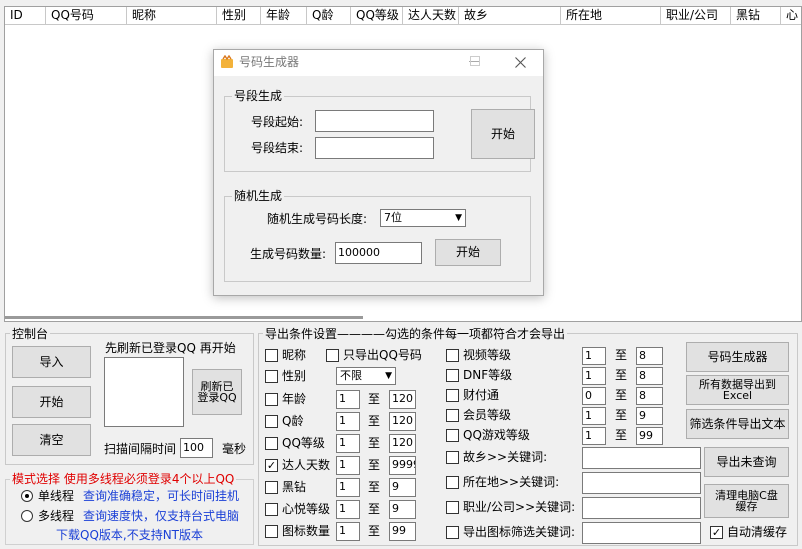 The width and height of the screenshot is (802, 549). I want to click on refresh-logged-qq-button: 刷新已登录QQ, so click(217, 392).